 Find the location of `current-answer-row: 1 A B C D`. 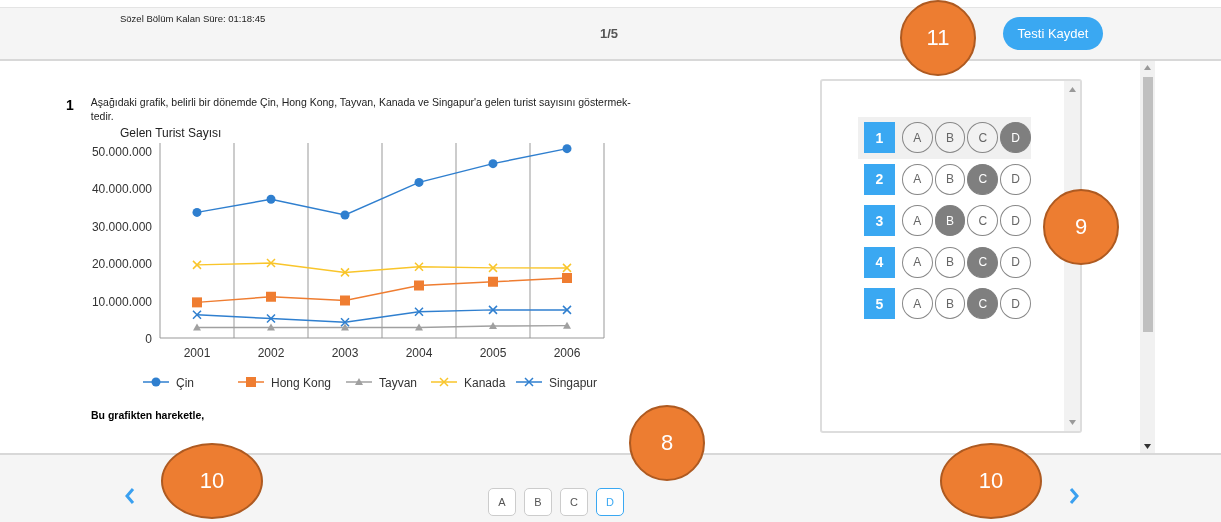

current-answer-row: 1 A B C D is located at coordinates (944, 138).